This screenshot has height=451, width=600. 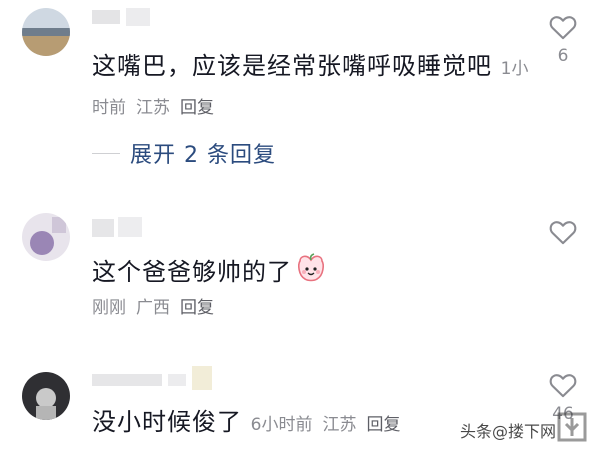 What do you see at coordinates (563, 56) in the screenshot?
I see `like-count: 6` at bounding box center [563, 56].